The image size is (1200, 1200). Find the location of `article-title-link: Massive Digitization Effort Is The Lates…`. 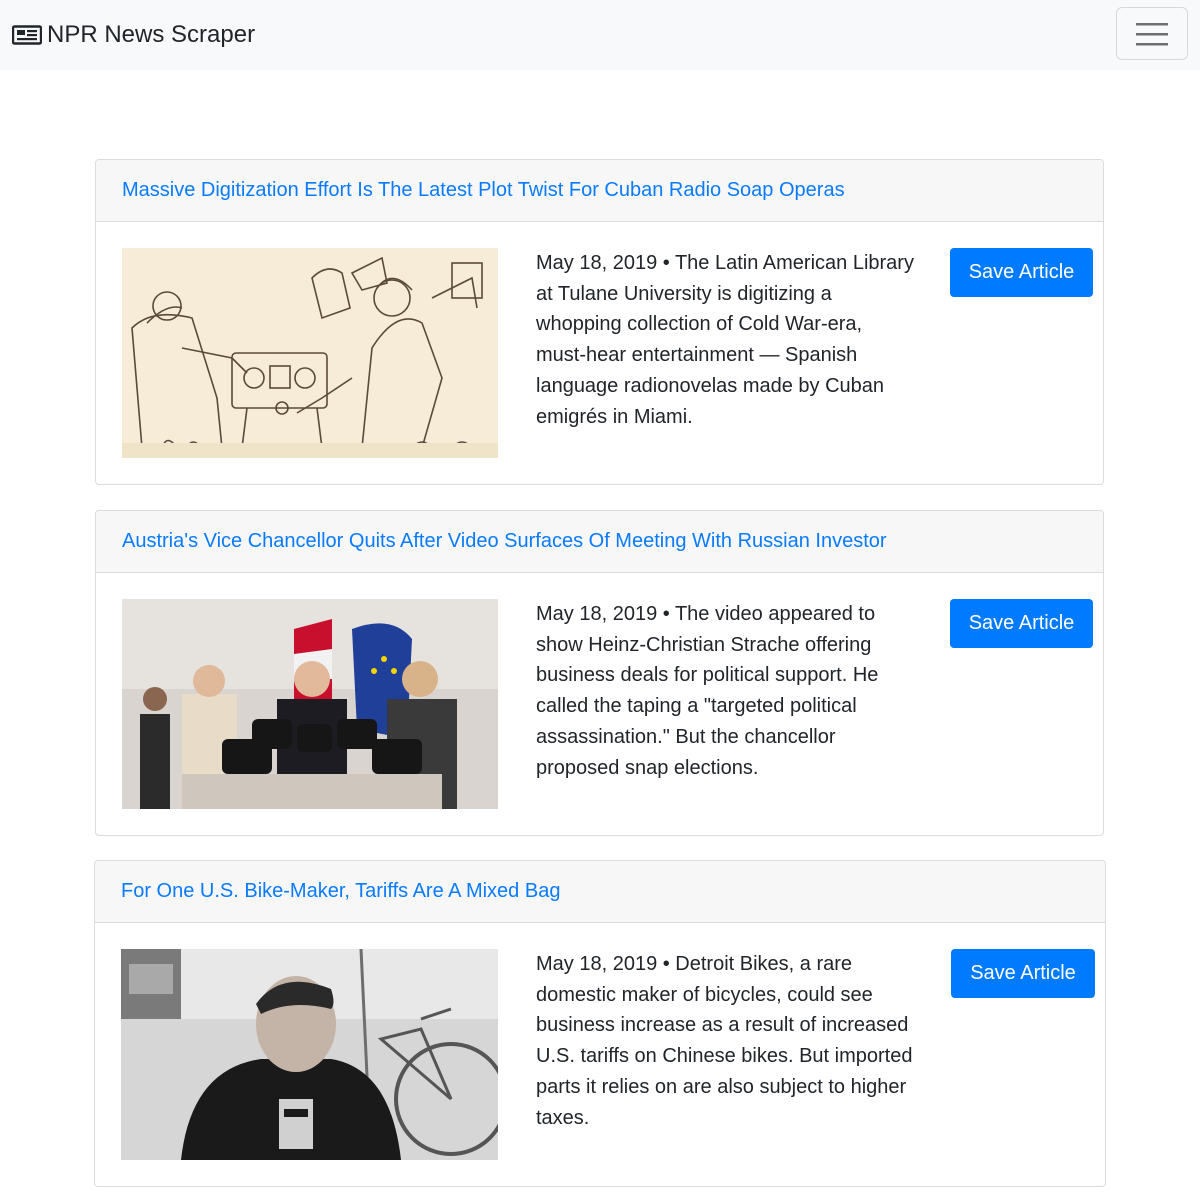

article-title-link: Massive Digitization Effort Is The Lates… is located at coordinates (483, 190).